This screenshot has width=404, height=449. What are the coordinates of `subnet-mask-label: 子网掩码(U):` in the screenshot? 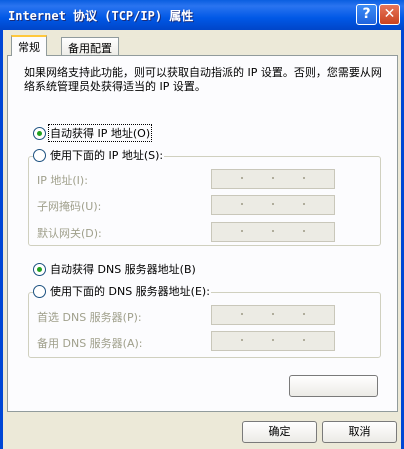 It's located at (69, 206).